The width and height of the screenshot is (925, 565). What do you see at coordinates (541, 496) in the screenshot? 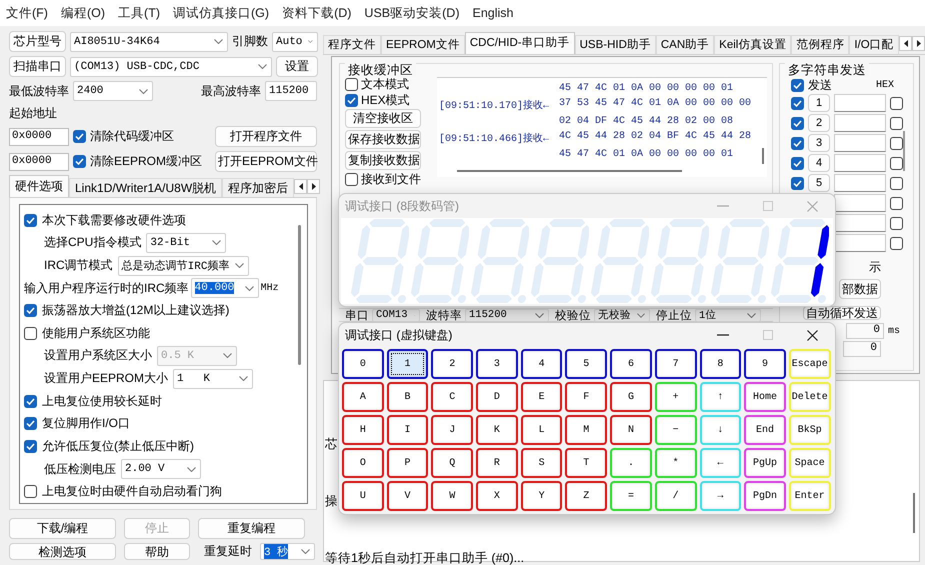
I see `key: Y` at bounding box center [541, 496].